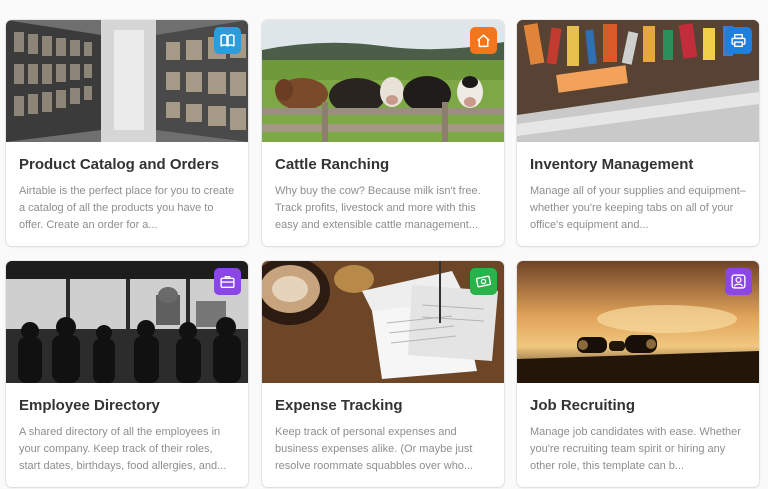  I want to click on template-title: Product Catalog and Orders, so click(119, 164).